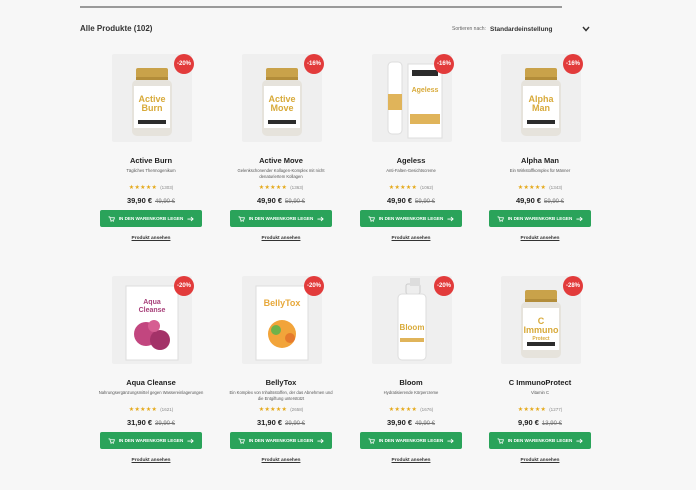  What do you see at coordinates (427, 187) in the screenshot?
I see `review-count: (1062)` at bounding box center [427, 187].